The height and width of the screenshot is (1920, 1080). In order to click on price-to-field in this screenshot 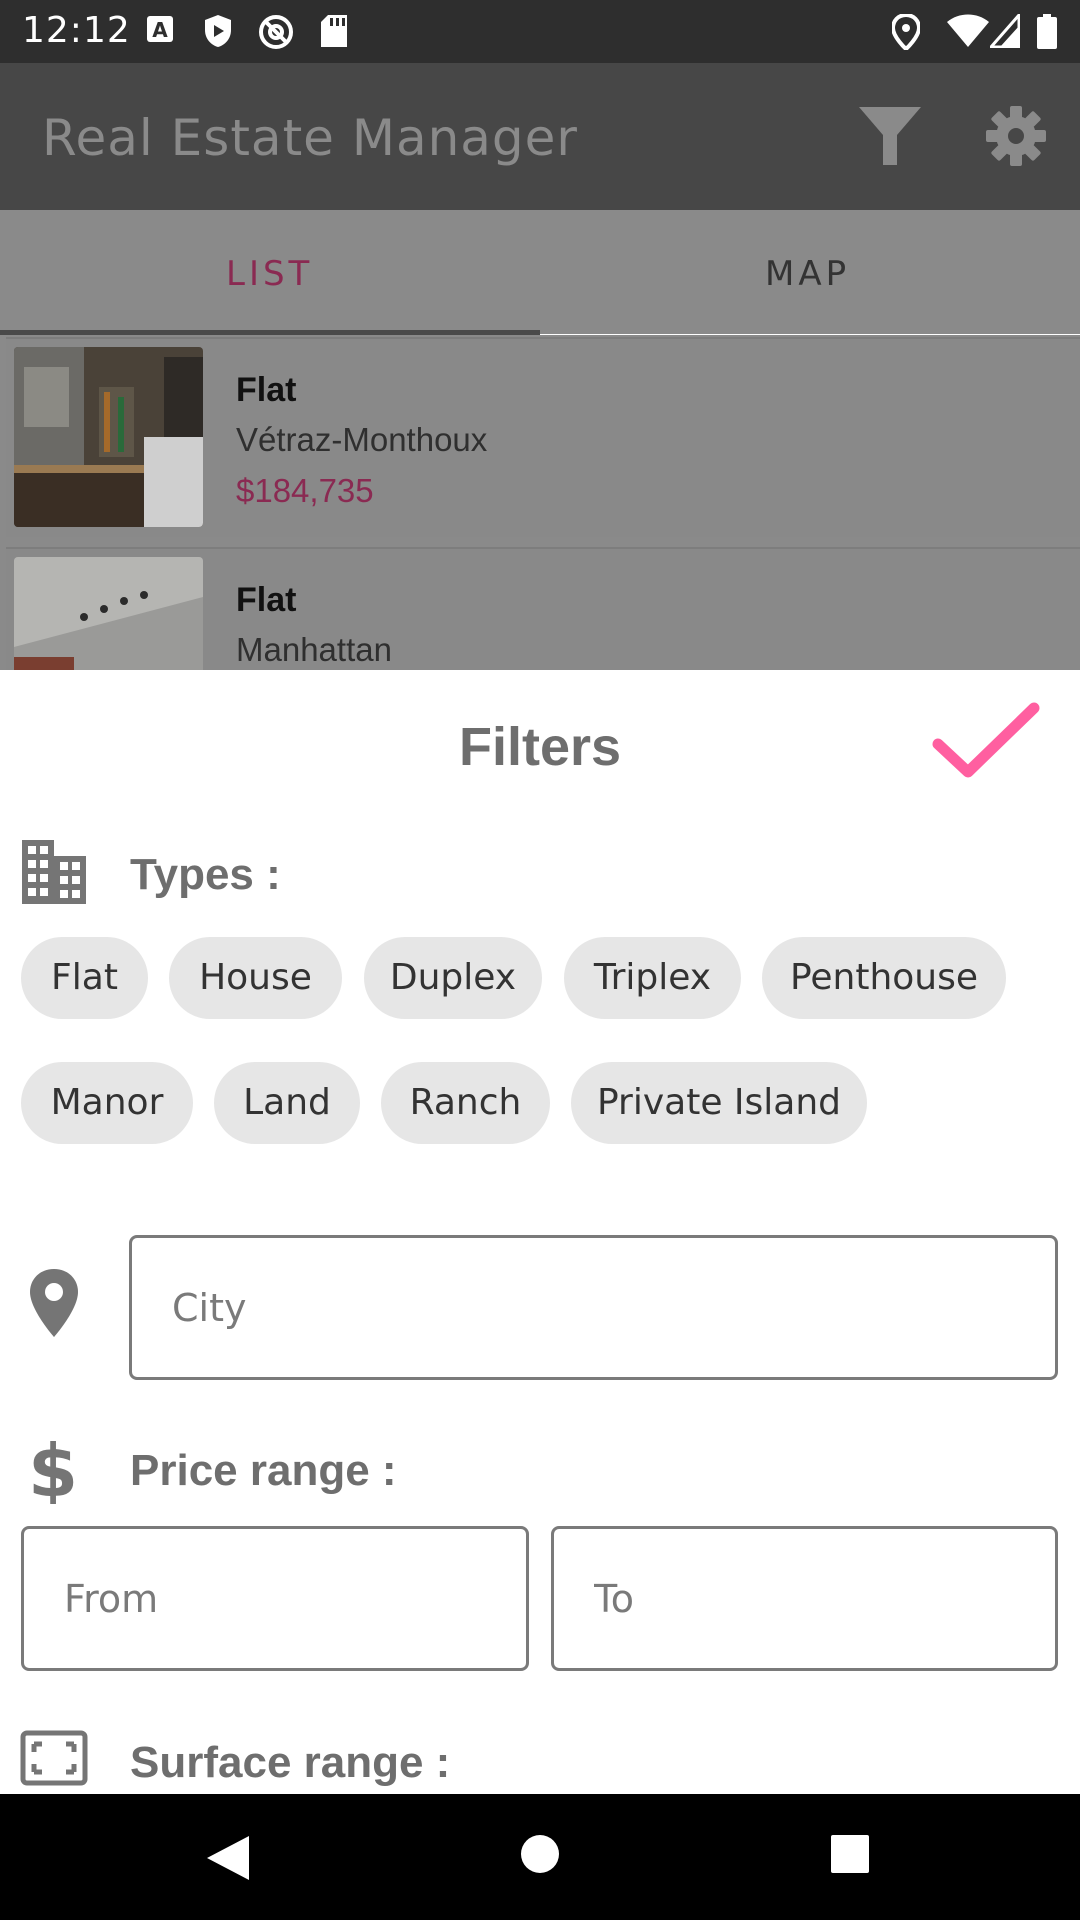, I will do `click(804, 1598)`.